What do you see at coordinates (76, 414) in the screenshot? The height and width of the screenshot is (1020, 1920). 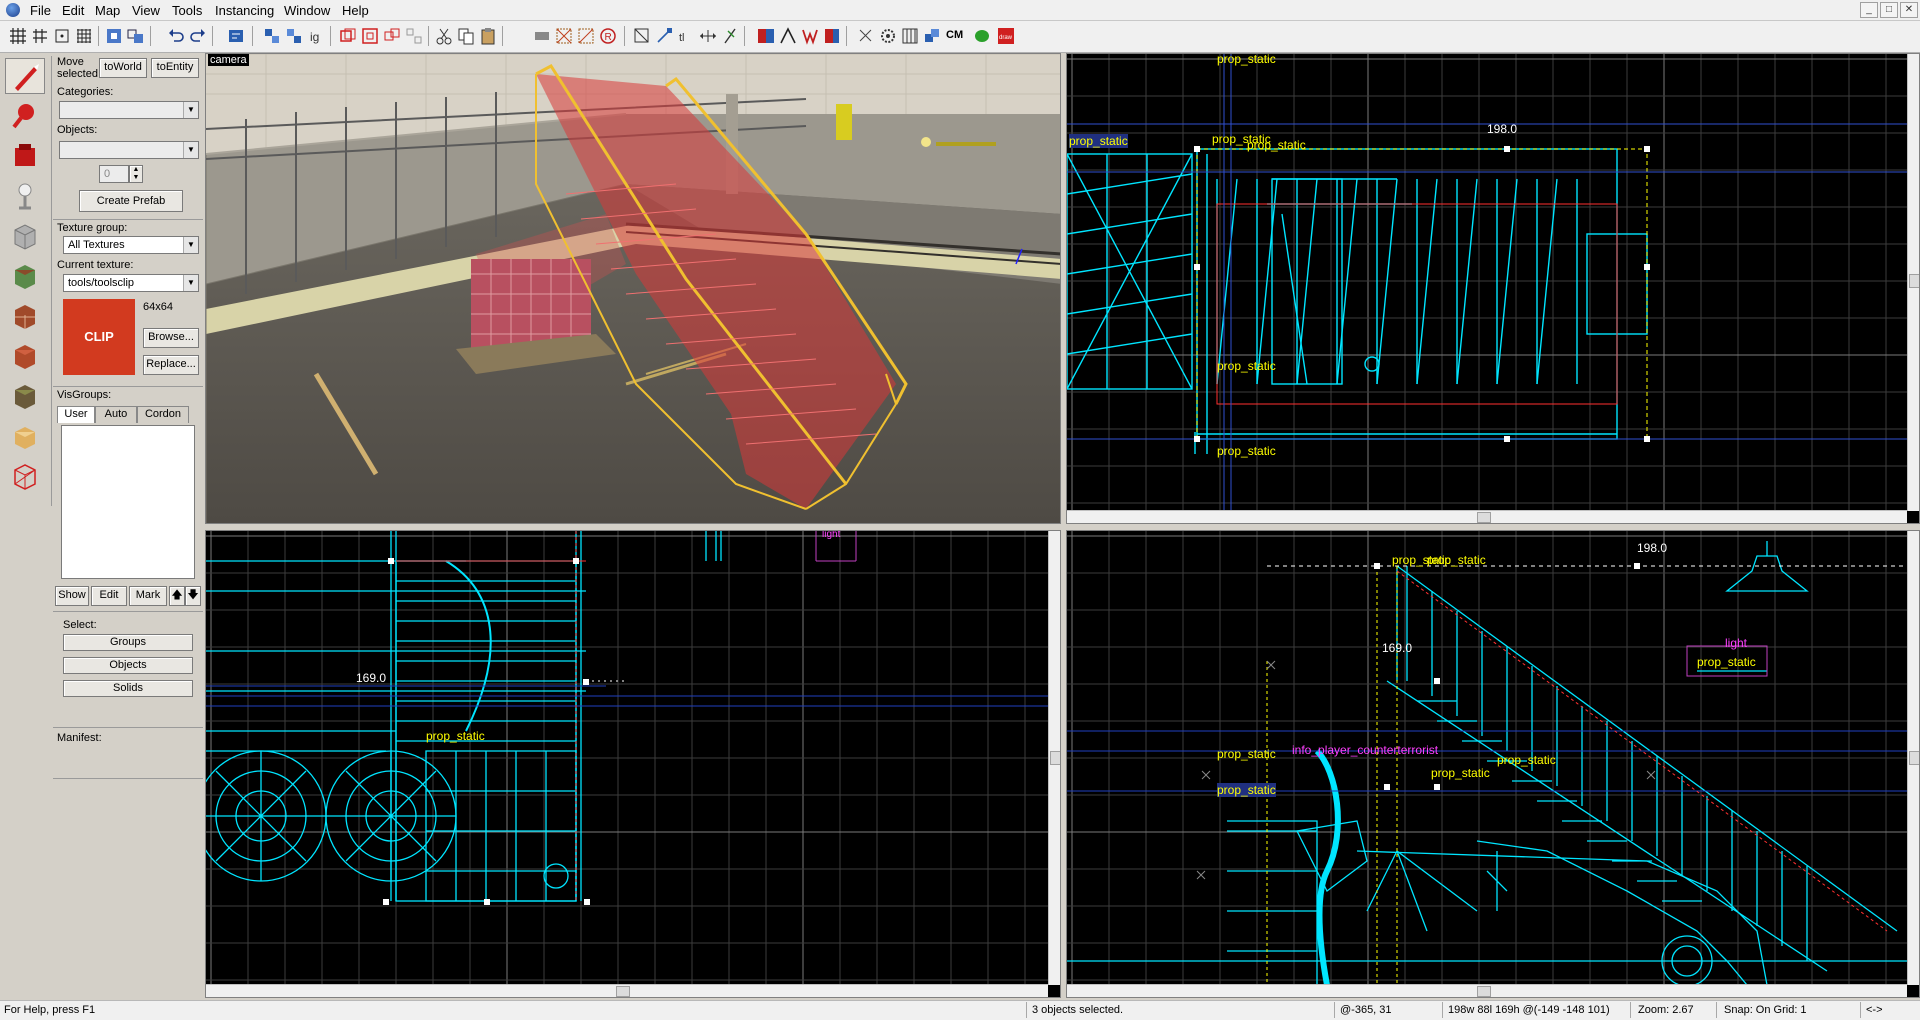 I see `tab-user: User` at bounding box center [76, 414].